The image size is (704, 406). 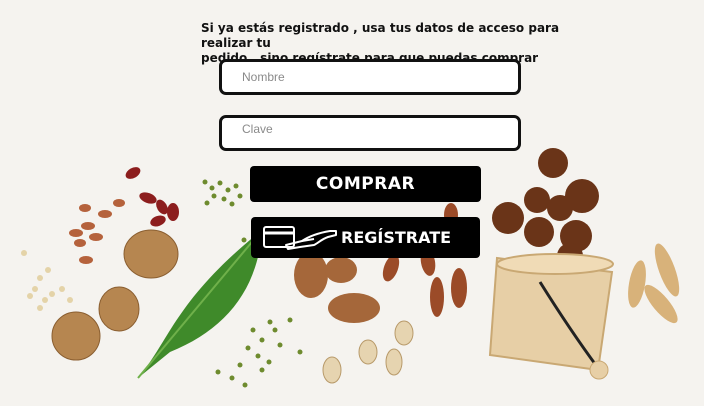 I want to click on name-input, so click(x=367, y=77).